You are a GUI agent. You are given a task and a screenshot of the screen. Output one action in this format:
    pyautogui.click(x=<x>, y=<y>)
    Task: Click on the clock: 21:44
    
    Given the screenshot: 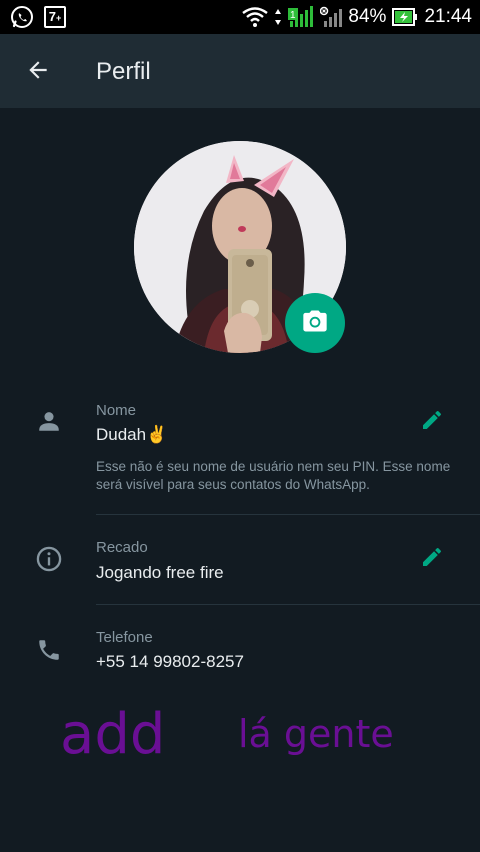 What is the action you would take?
    pyautogui.click(x=448, y=16)
    